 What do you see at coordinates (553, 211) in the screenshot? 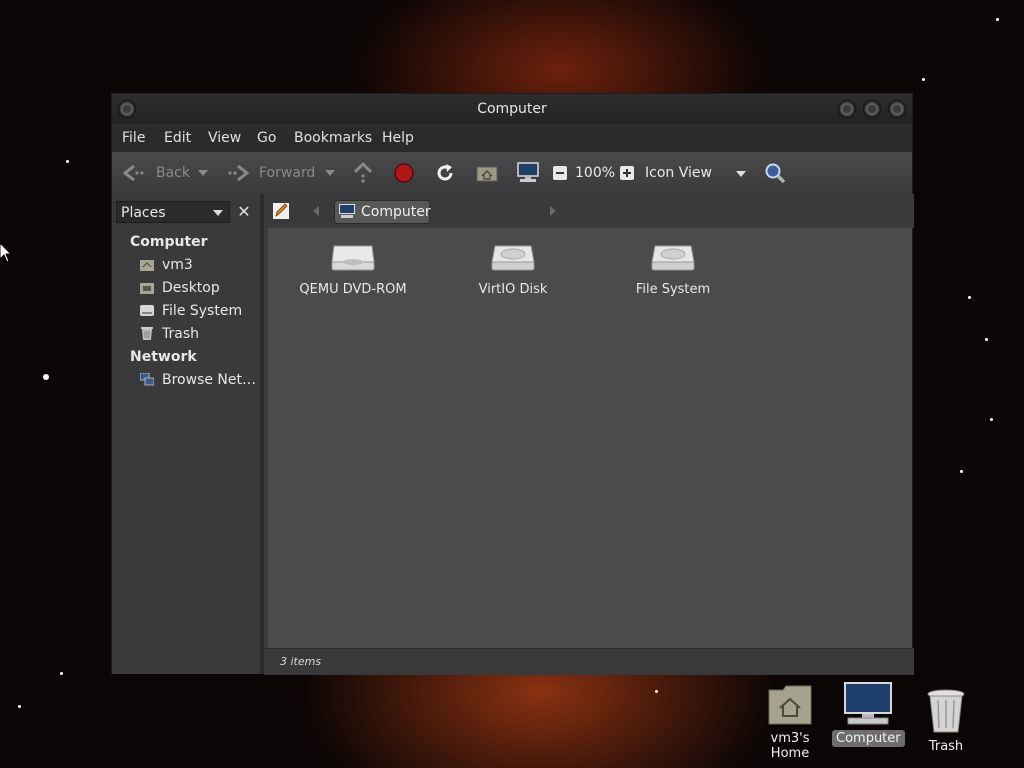
I see `path-right-arrow-icon` at bounding box center [553, 211].